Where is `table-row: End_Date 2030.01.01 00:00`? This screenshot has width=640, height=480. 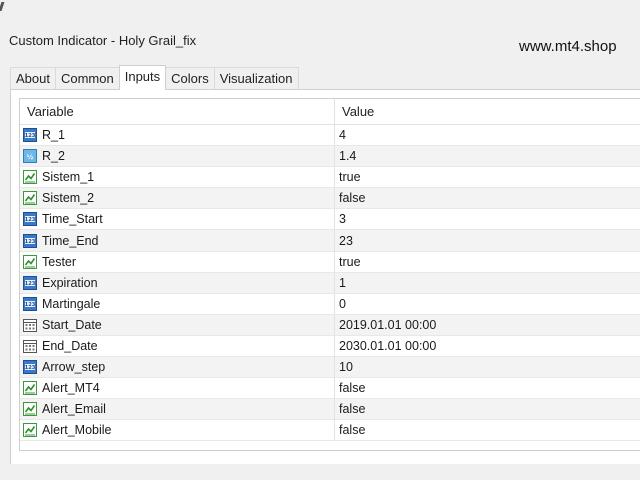 table-row: End_Date 2030.01.01 00:00 is located at coordinates (330, 346).